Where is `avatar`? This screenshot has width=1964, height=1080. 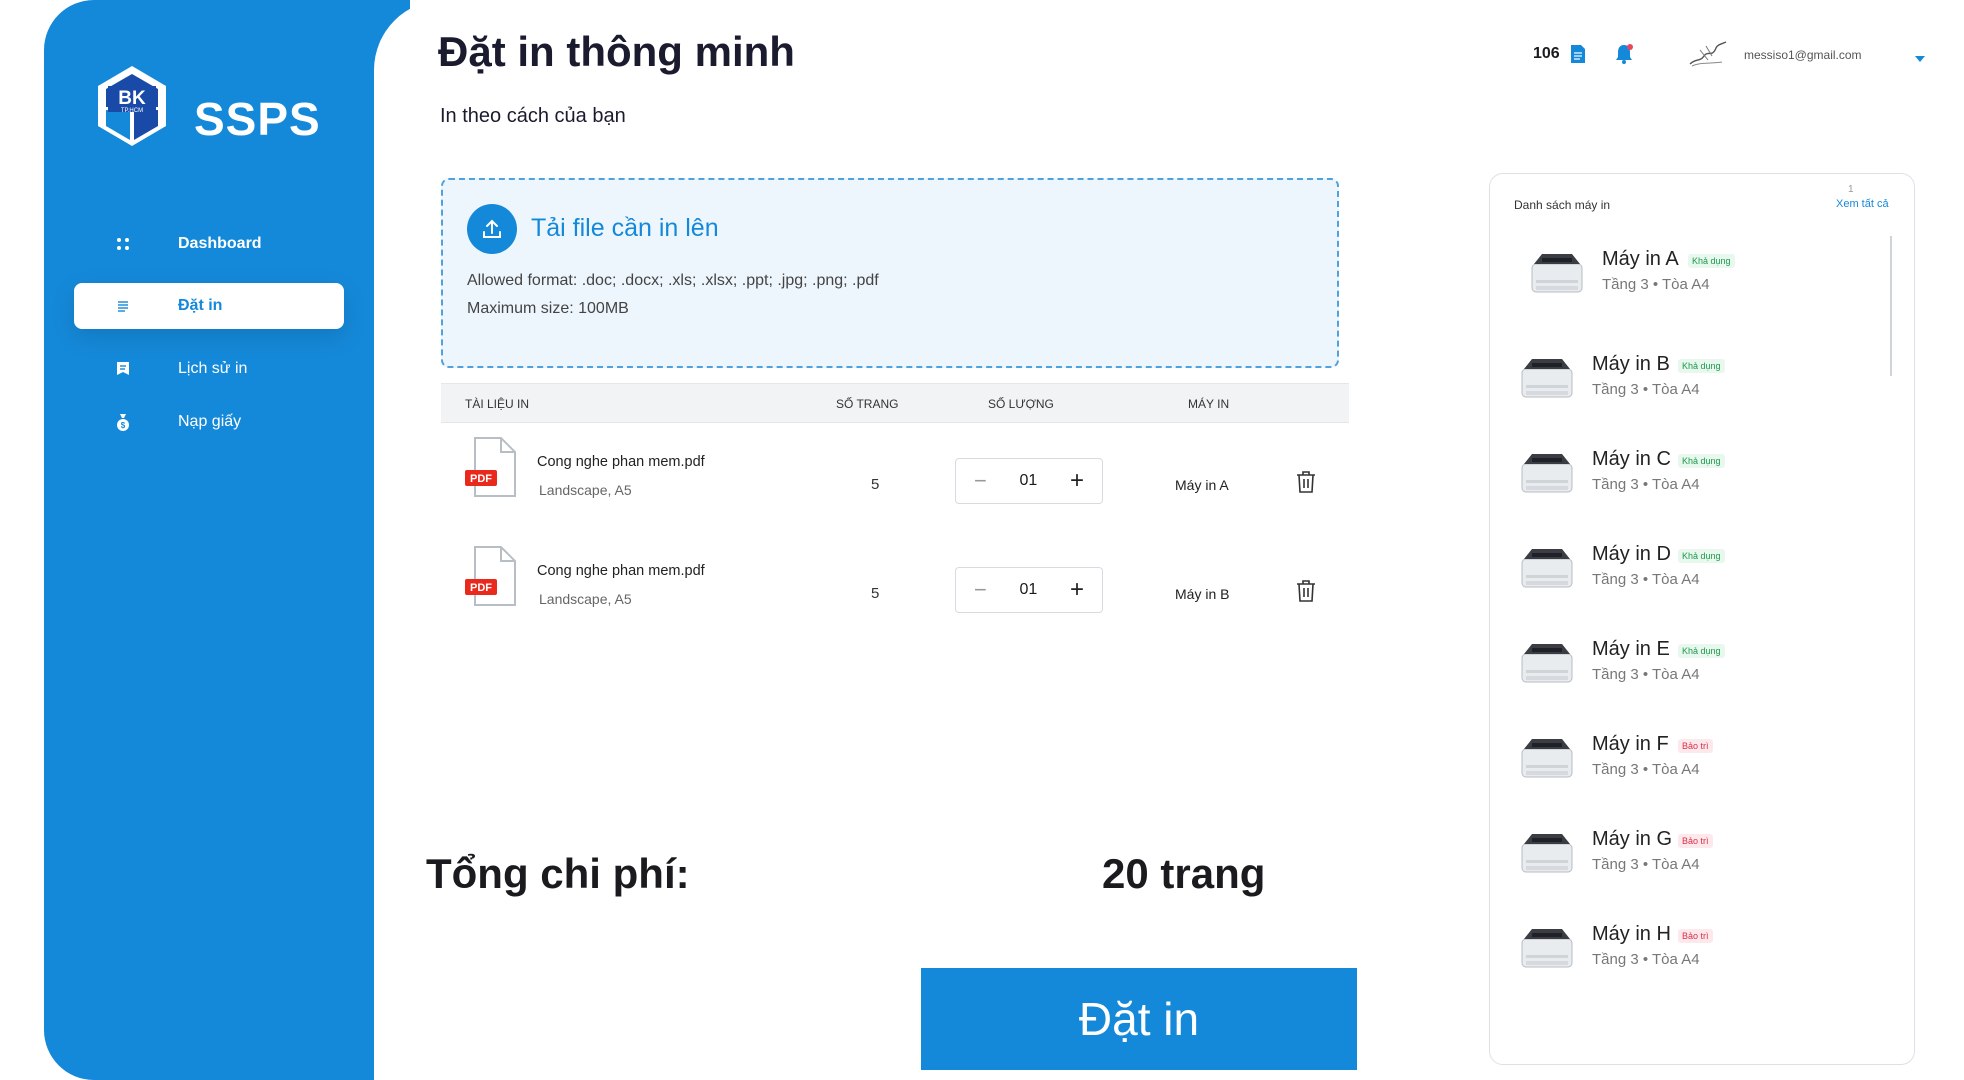 avatar is located at coordinates (1708, 54).